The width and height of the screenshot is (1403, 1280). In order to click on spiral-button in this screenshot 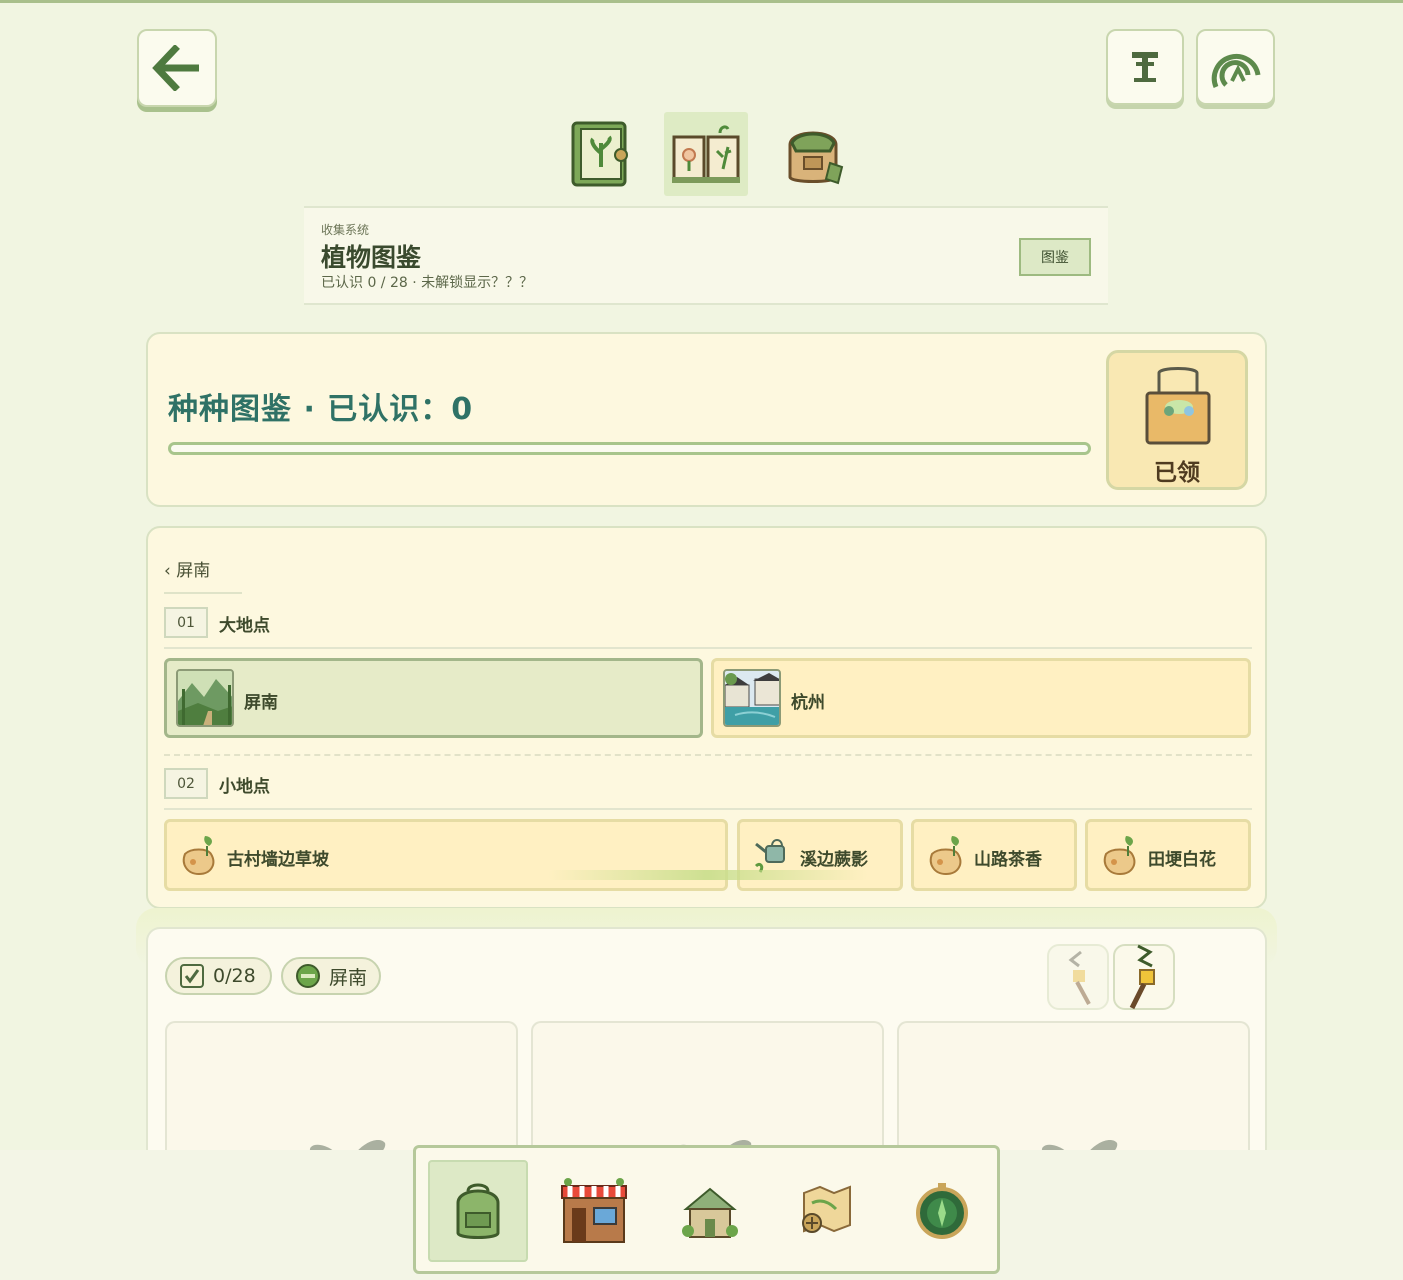, I will do `click(1235, 67)`.